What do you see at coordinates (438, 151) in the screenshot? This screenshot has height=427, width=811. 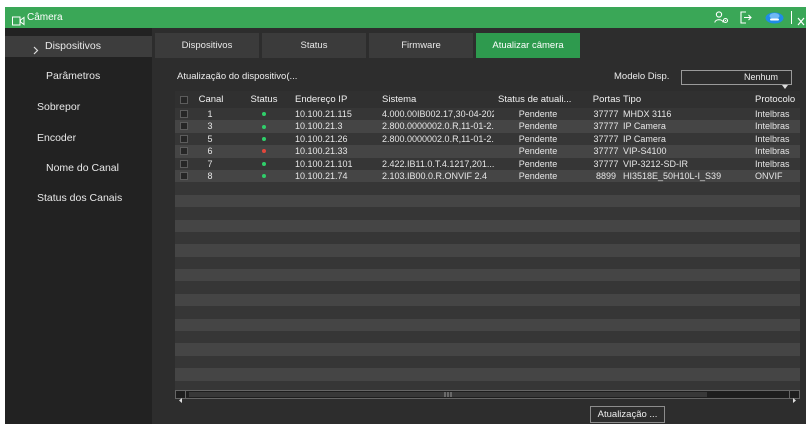 I see `cell-sistema` at bounding box center [438, 151].